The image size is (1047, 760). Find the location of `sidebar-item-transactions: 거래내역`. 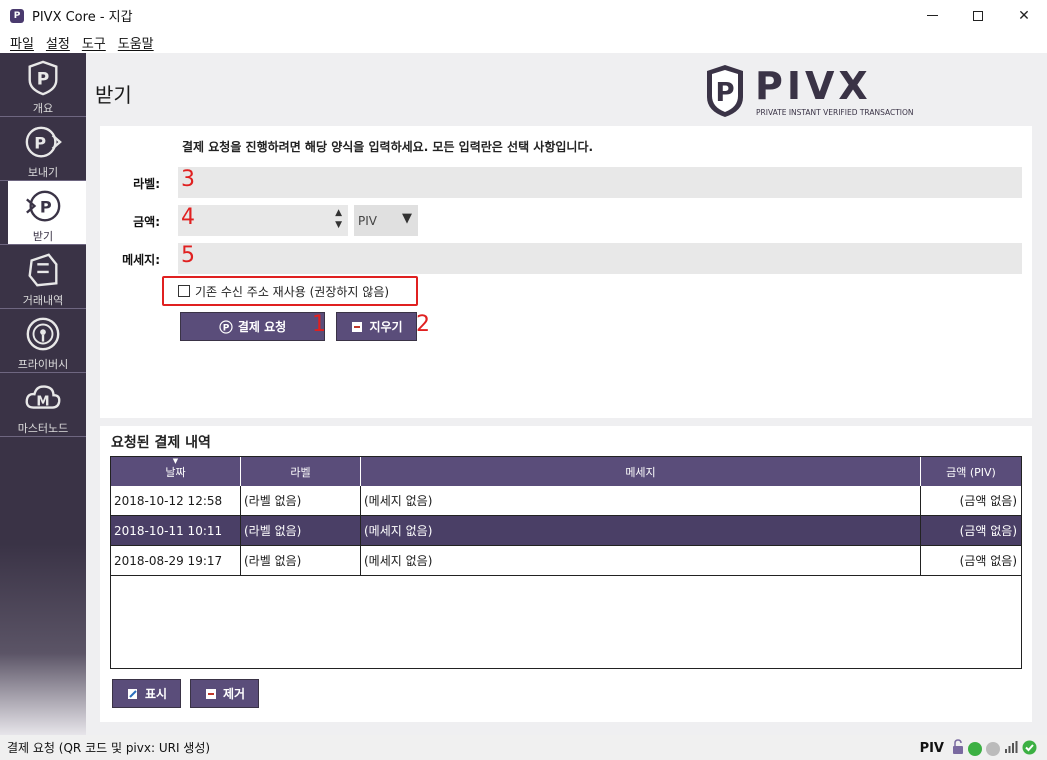

sidebar-item-transactions: 거래내역 is located at coordinates (43, 277).